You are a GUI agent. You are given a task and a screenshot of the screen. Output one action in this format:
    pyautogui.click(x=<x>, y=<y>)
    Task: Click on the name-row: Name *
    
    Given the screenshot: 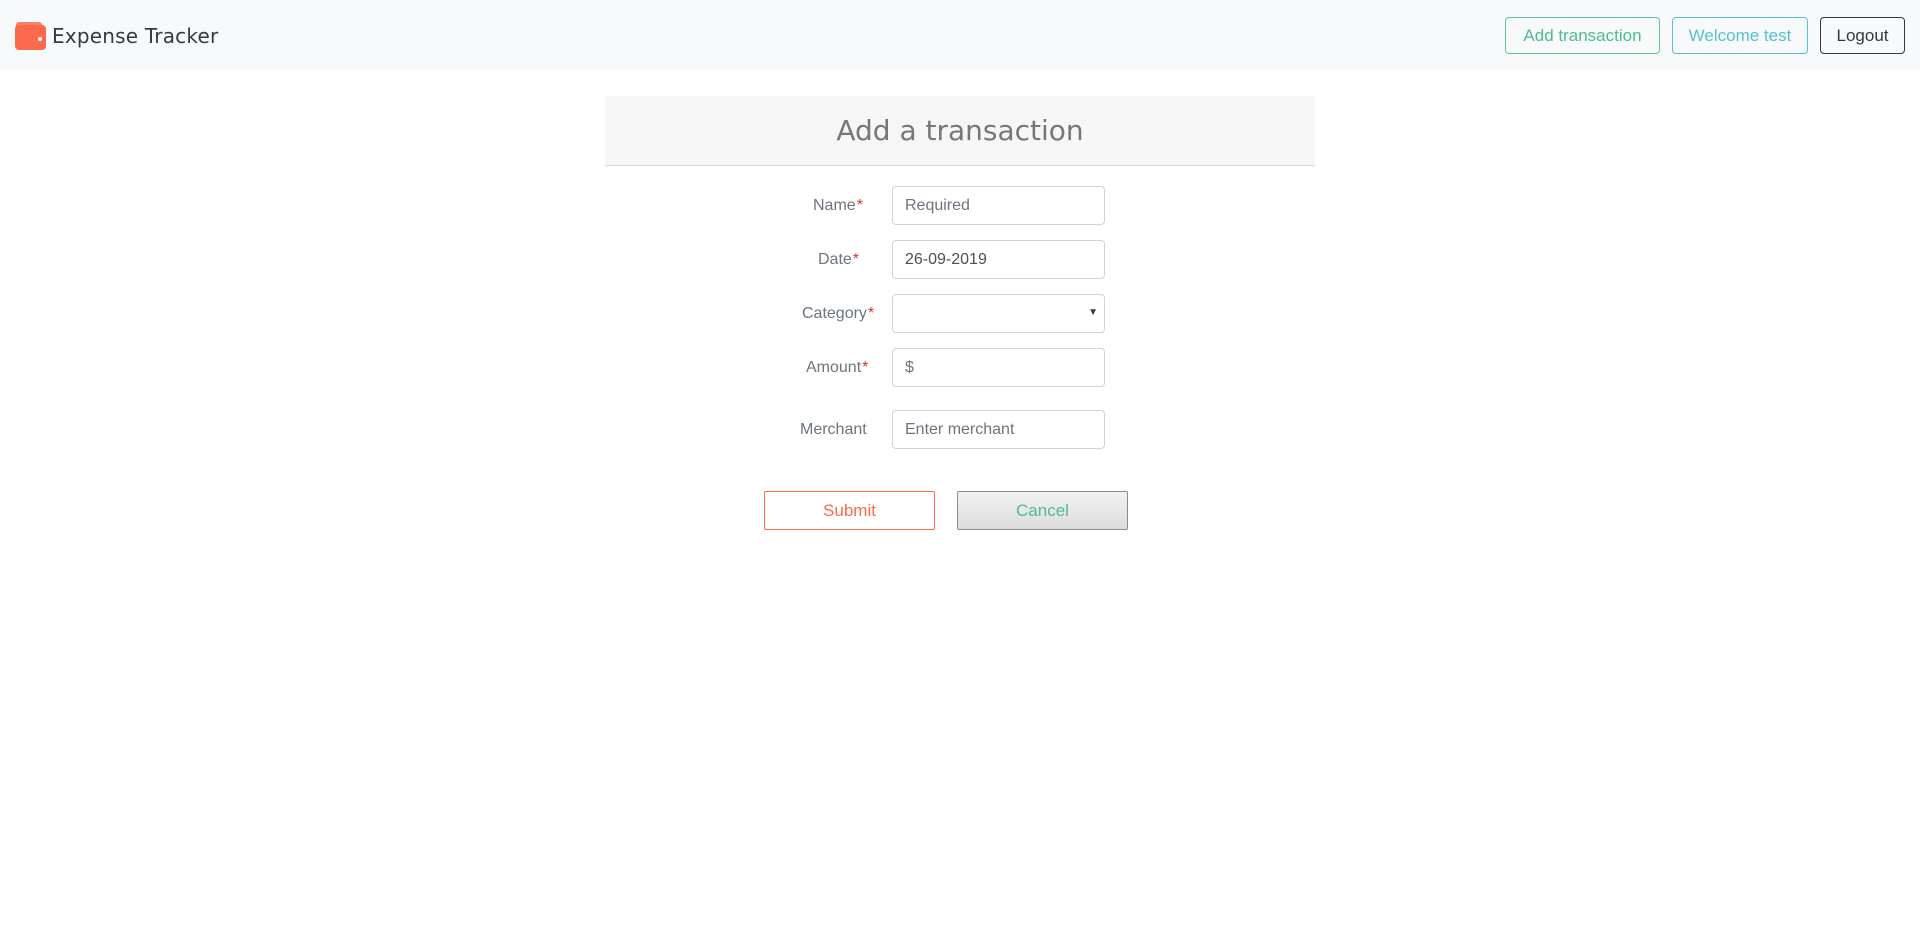 What is the action you would take?
    pyautogui.click(x=960, y=205)
    